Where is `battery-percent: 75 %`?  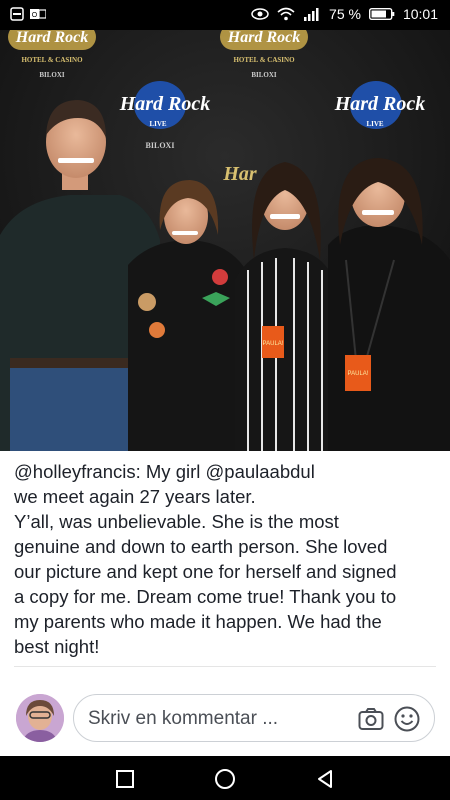 battery-percent: 75 % is located at coordinates (345, 14).